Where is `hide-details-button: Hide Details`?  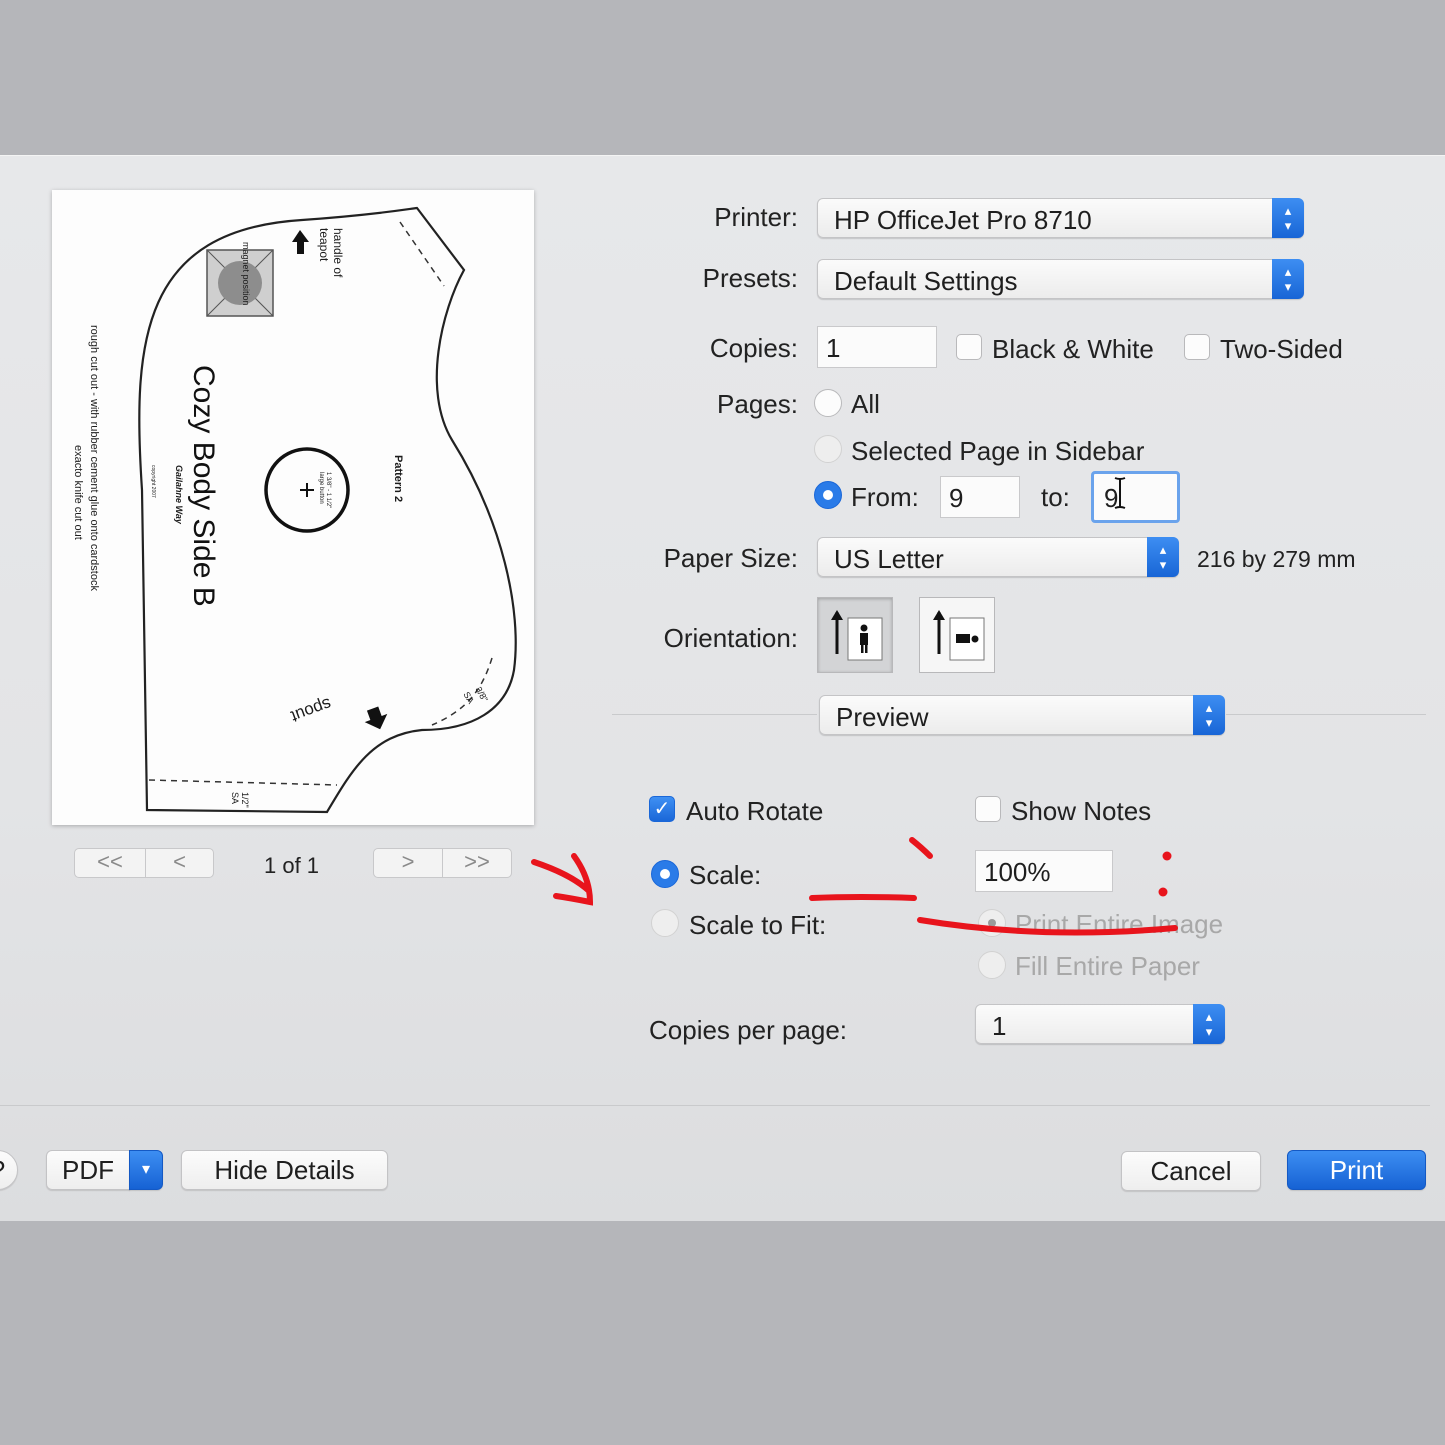
hide-details-button: Hide Details is located at coordinates (284, 1170).